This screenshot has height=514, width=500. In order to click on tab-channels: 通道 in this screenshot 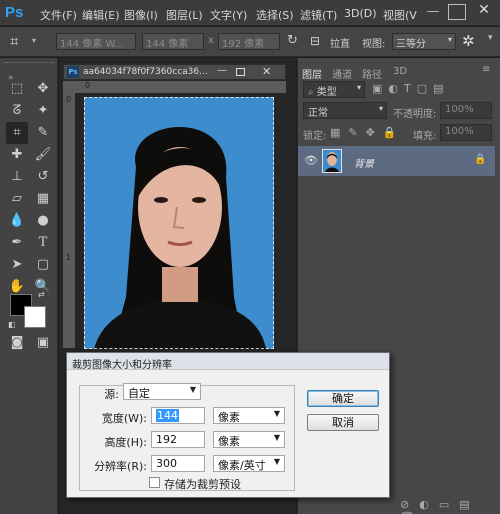, I will do `click(342, 73)`.